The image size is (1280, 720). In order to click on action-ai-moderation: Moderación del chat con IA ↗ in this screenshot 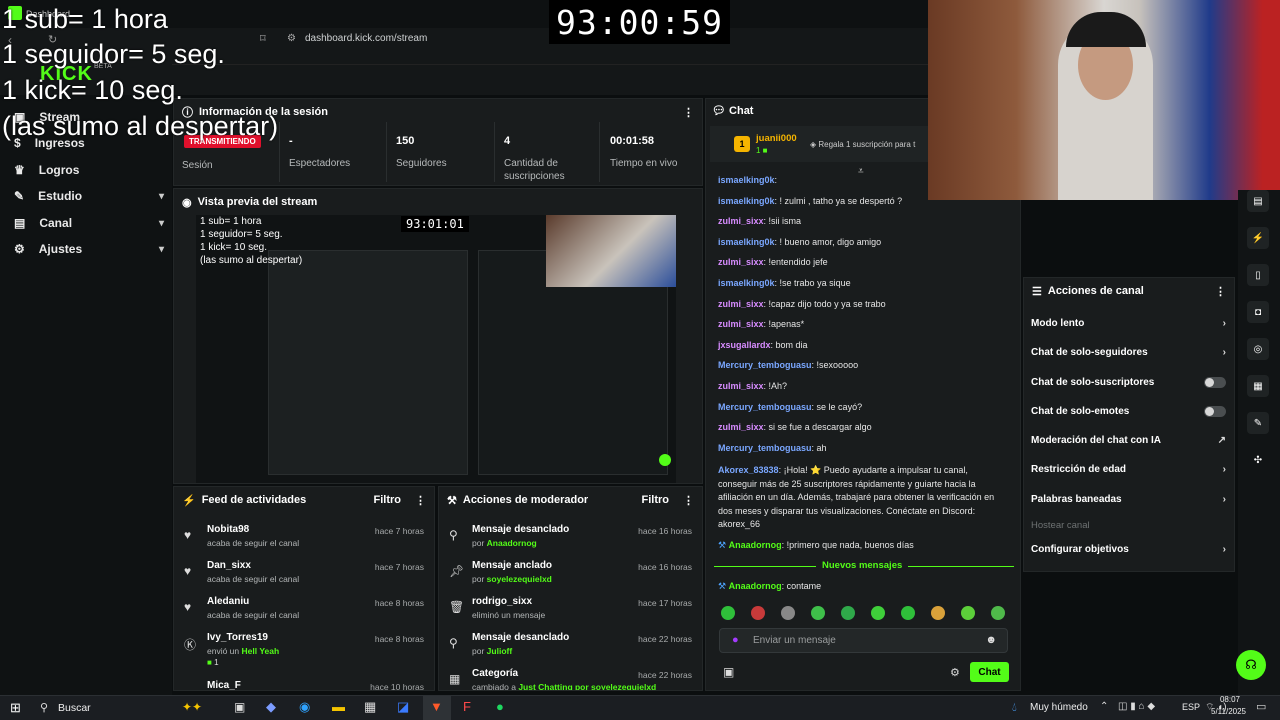, I will do `click(1128, 440)`.